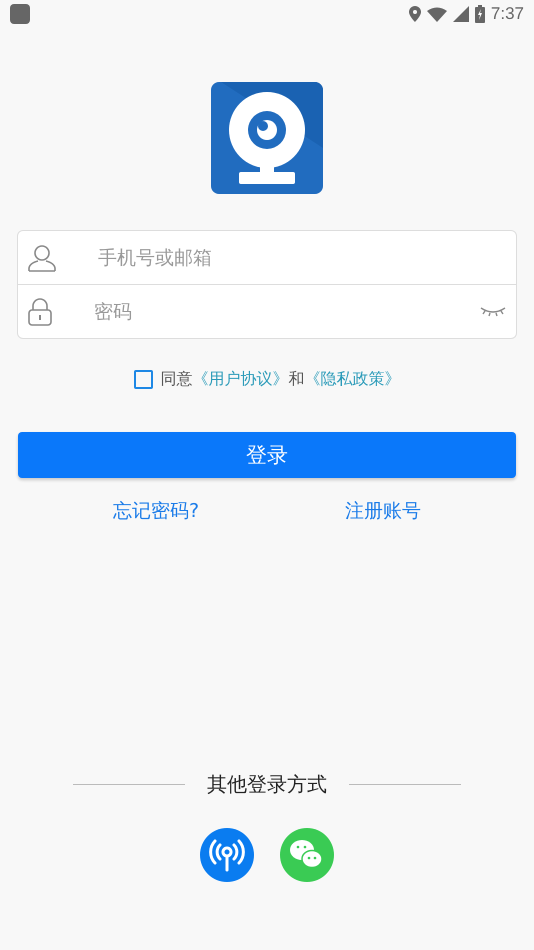  I want to click on login-button: 登录, so click(267, 455).